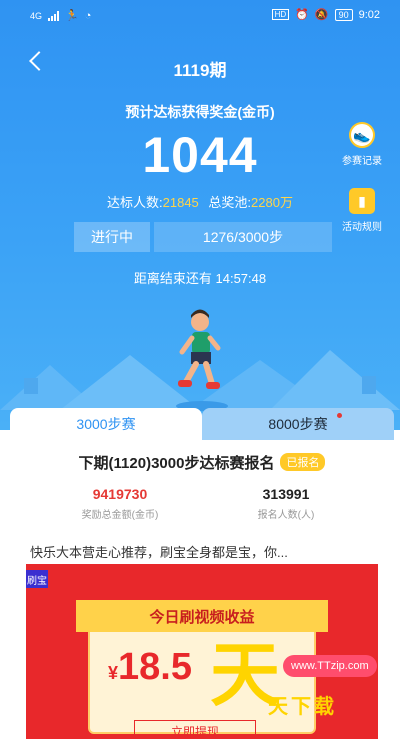  What do you see at coordinates (321, 15) in the screenshot?
I see `mute-icon: 🔕` at bounding box center [321, 15].